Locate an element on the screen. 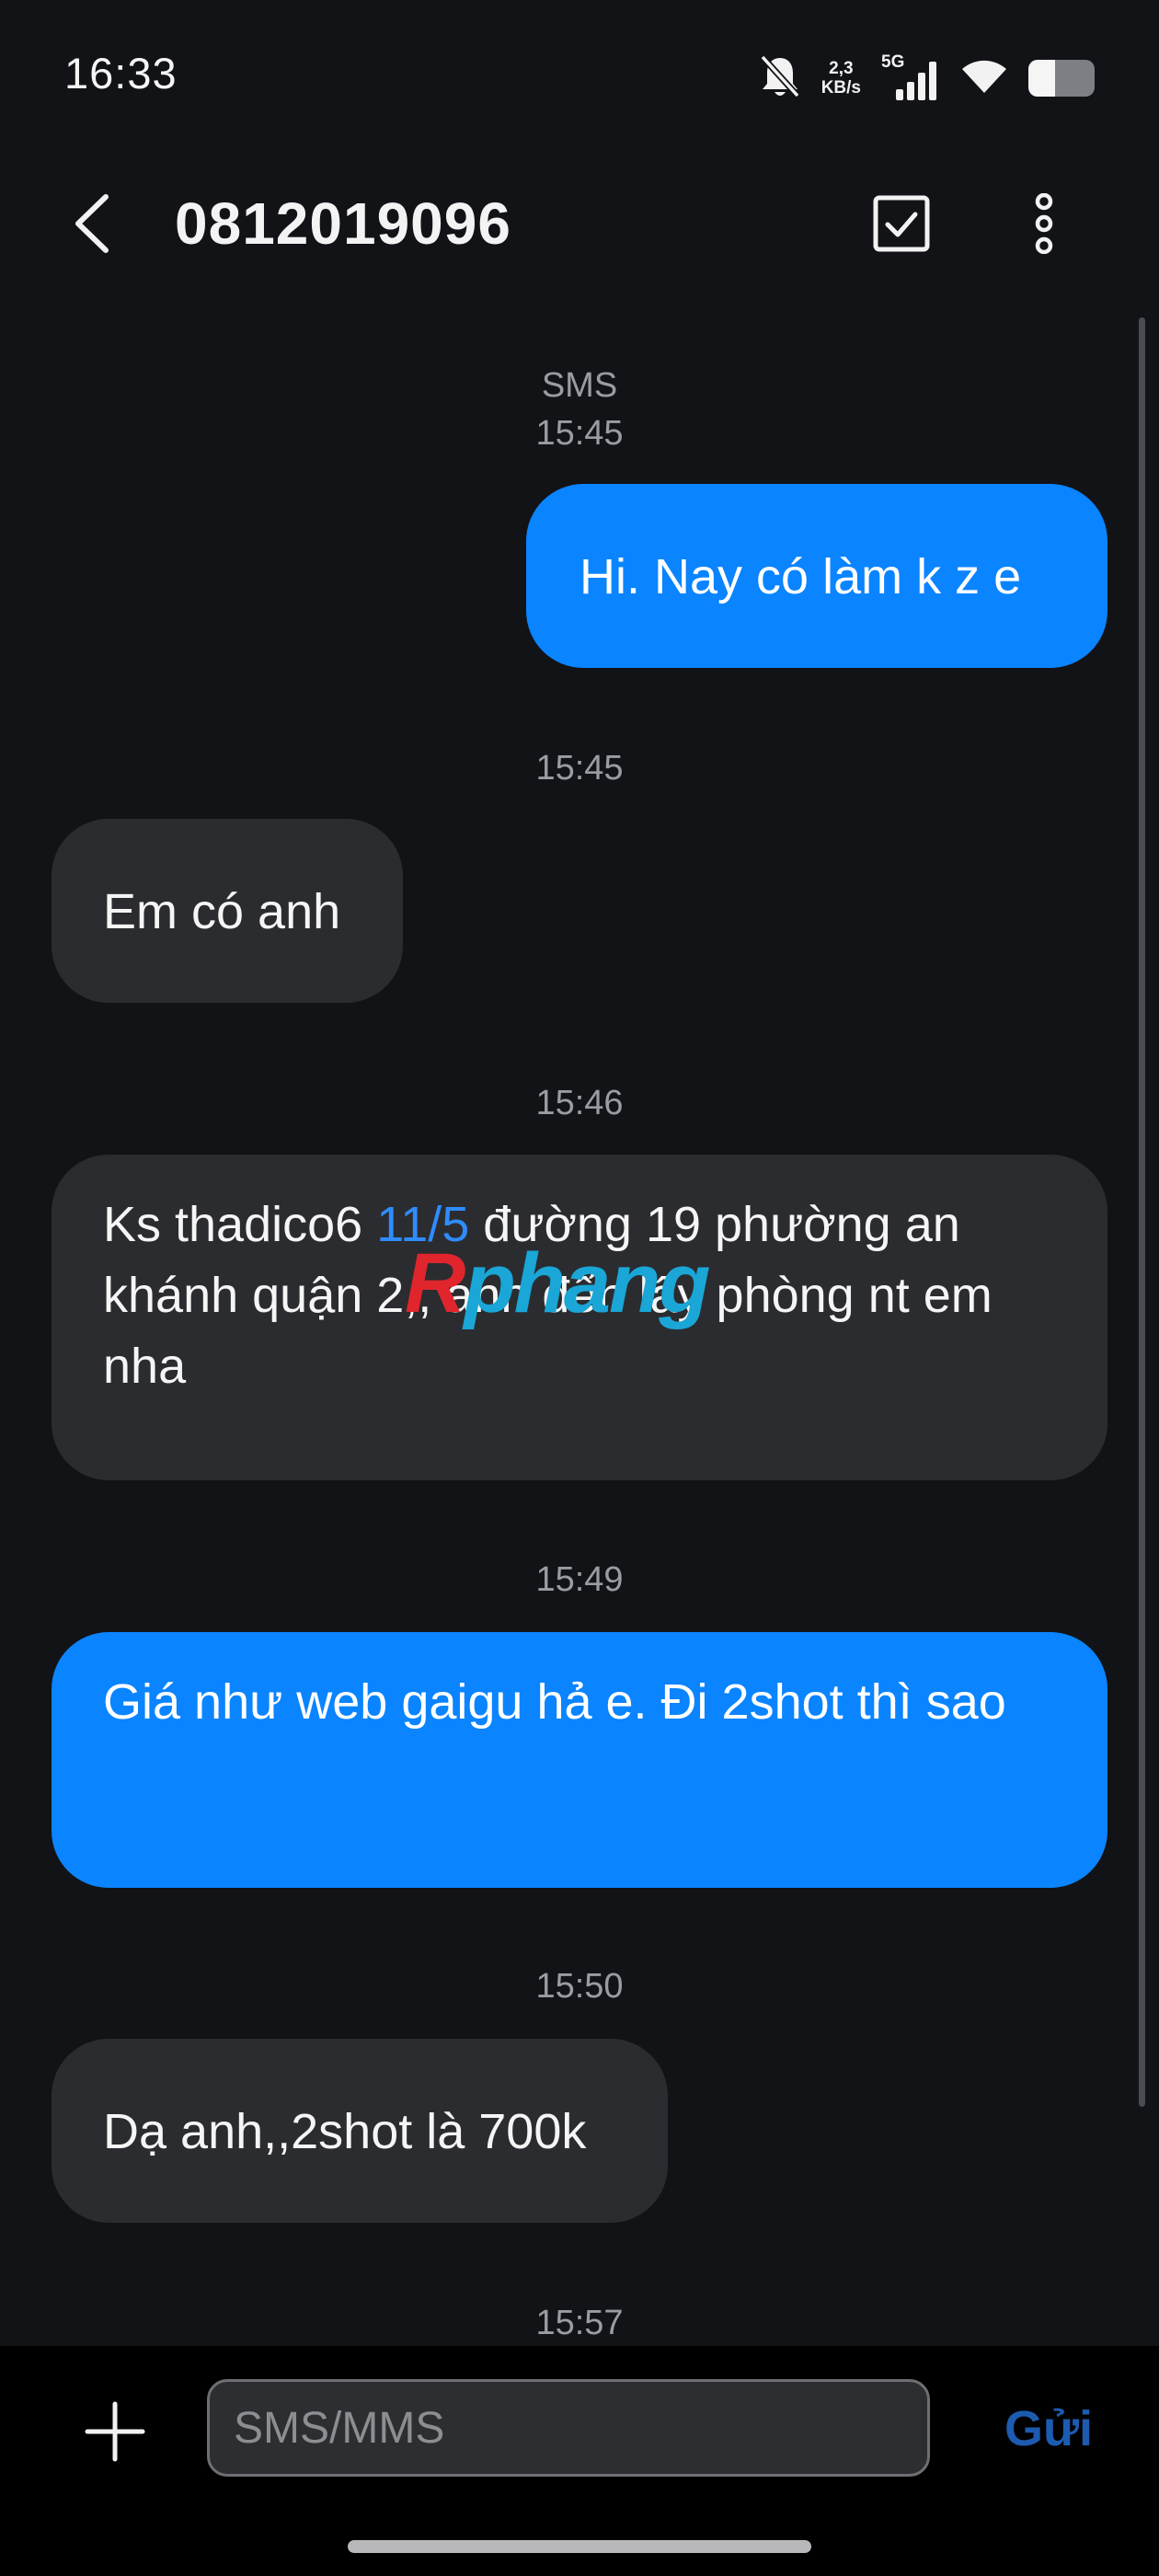 The image size is (1159, 2576). channel-label: SMS is located at coordinates (579, 385).